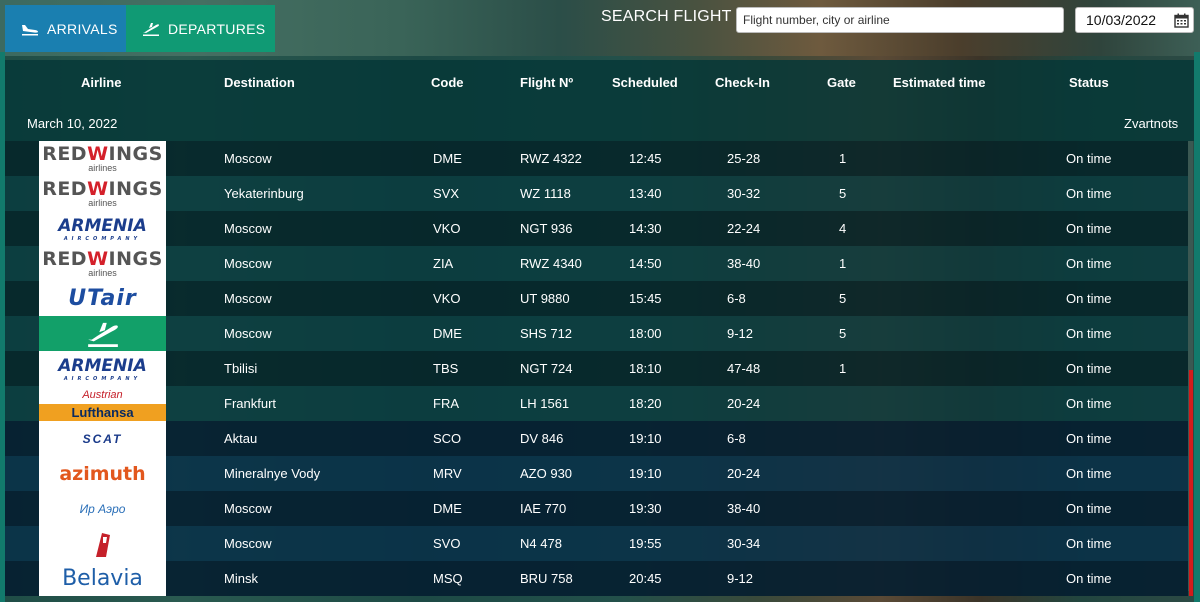 Image resolution: width=1200 pixels, height=602 pixels. I want to click on date-label: March 10, 2022, so click(72, 123).